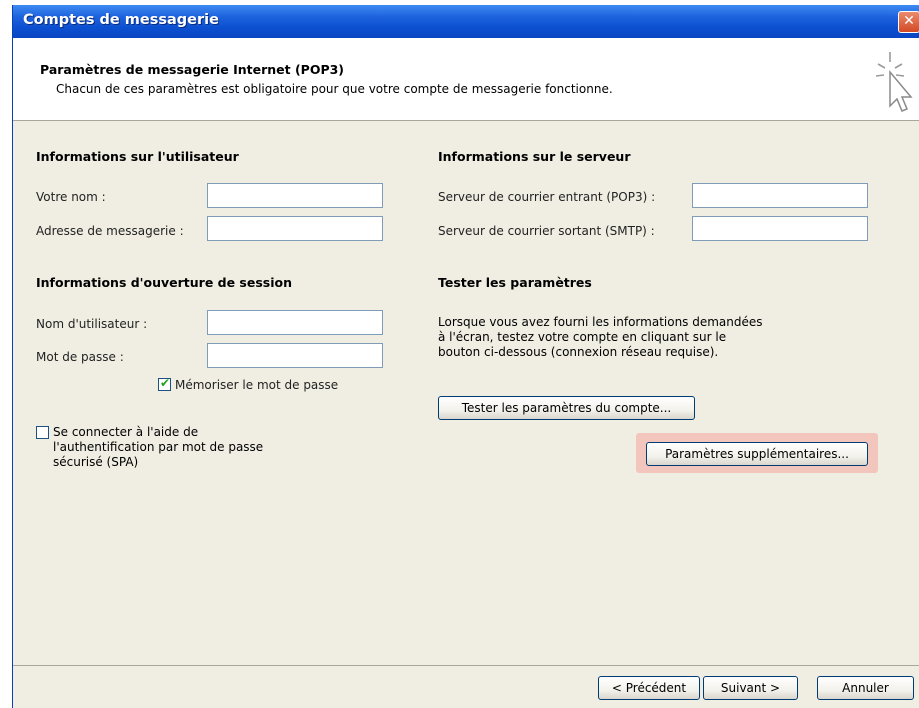  Describe the element at coordinates (164, 282) in the screenshot. I see `logon-info-heading: Informations d'ouverture de session` at that location.